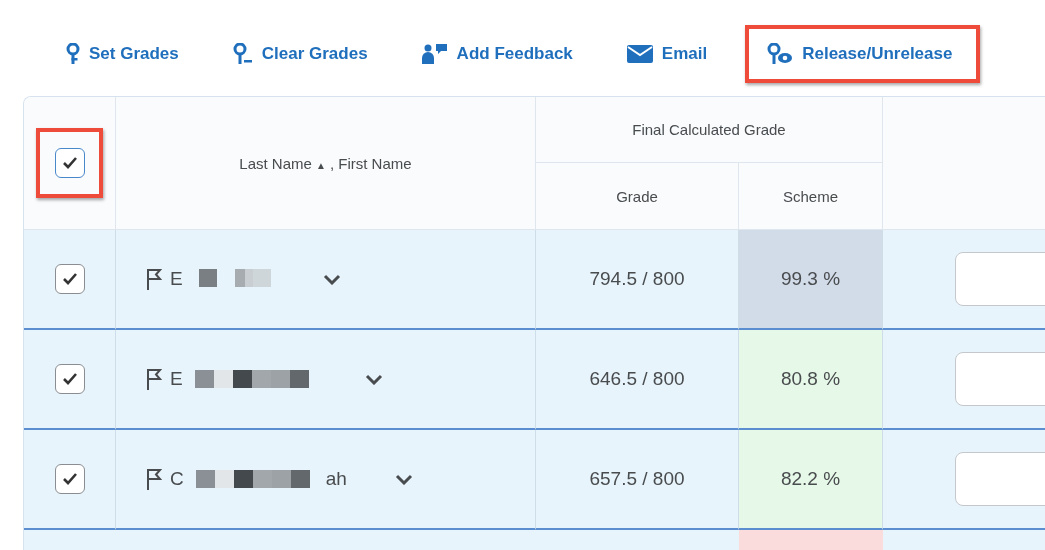 The height and width of the screenshot is (550, 1045). I want to click on grade-cell: 657.5 / 800, so click(637, 480).